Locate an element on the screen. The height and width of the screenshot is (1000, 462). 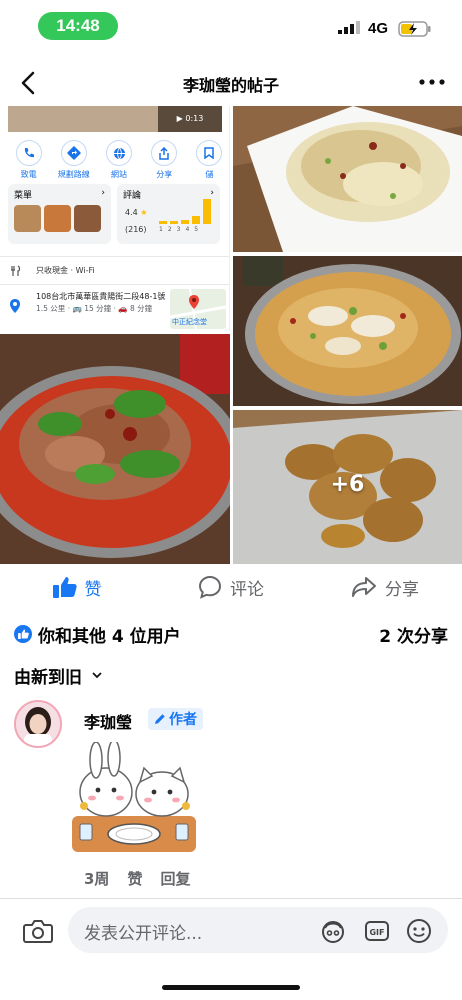
comment-sort-selector: 由新到旧 is located at coordinates (58, 675).